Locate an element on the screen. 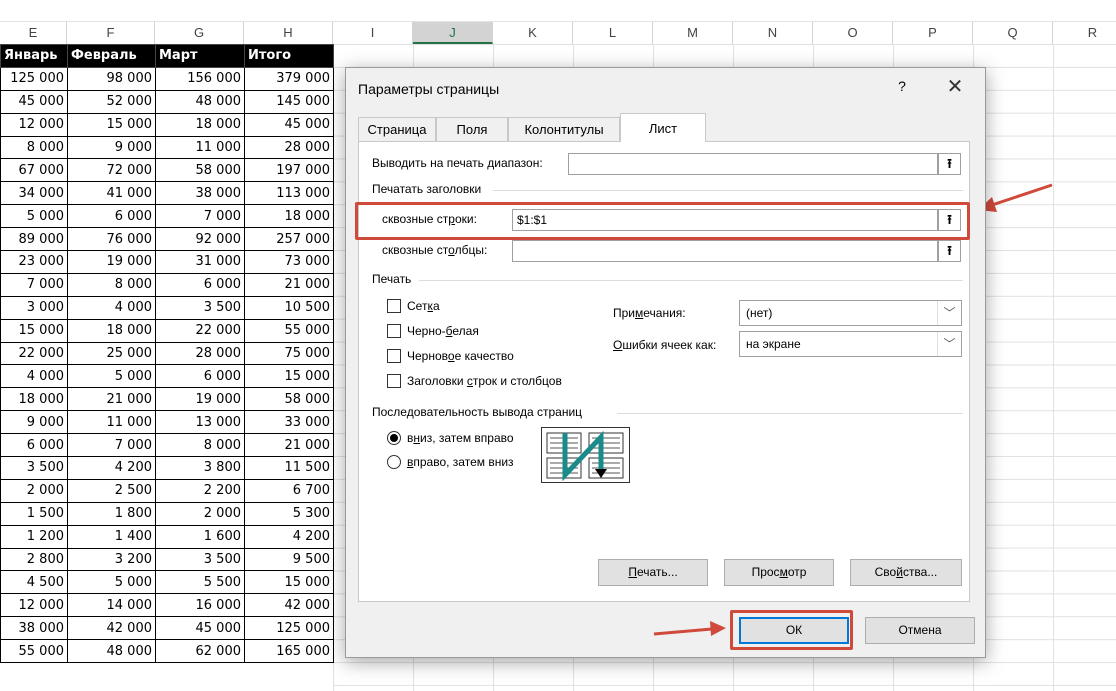  table-cell: 34 000 is located at coordinates (34, 193).